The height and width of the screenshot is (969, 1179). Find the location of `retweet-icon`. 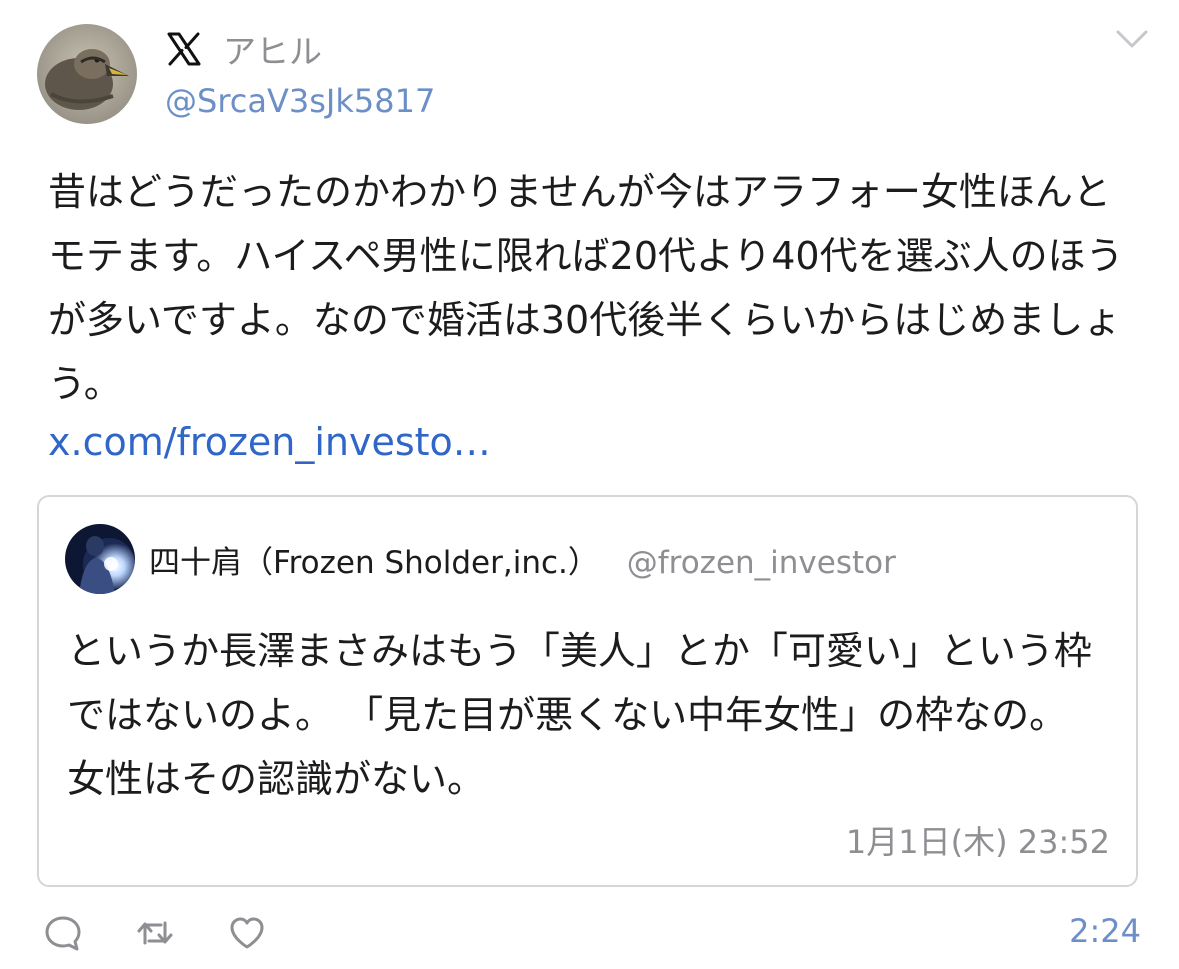

retweet-icon is located at coordinates (155, 933).